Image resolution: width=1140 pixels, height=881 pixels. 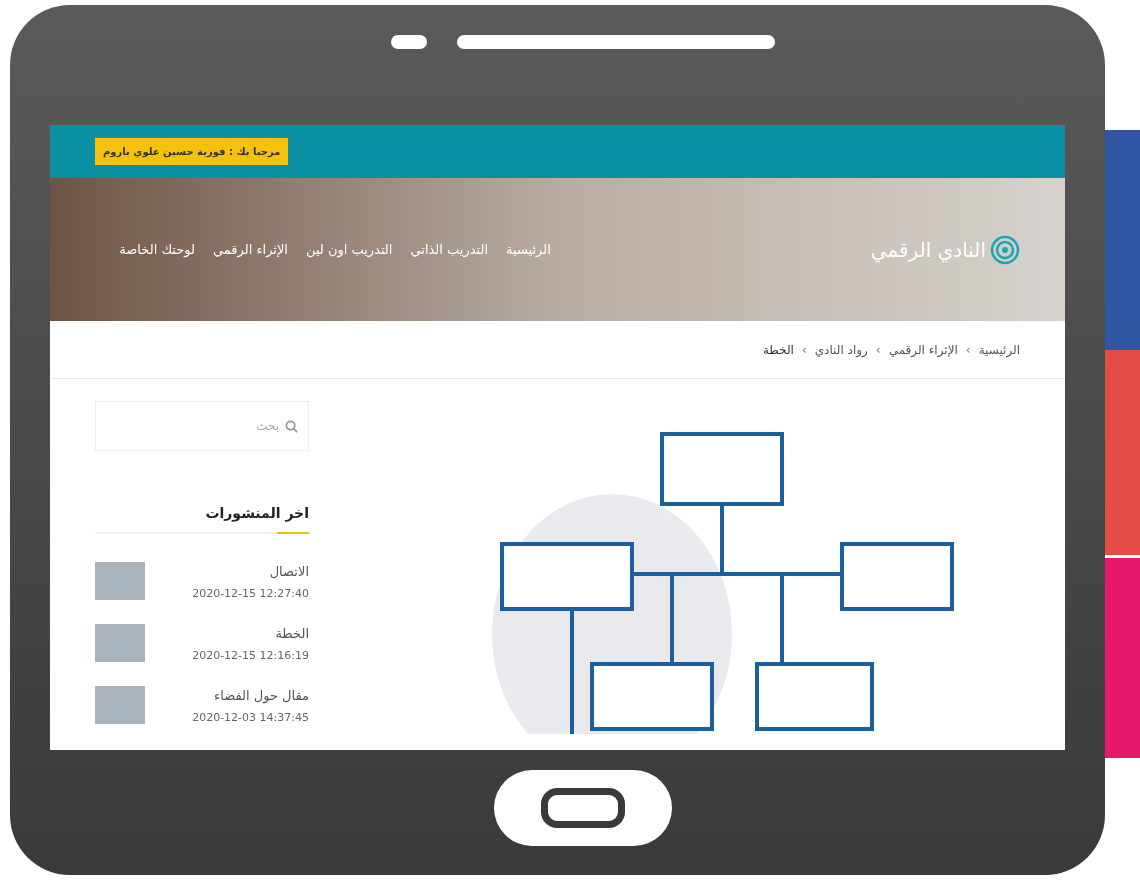 What do you see at coordinates (257, 514) in the screenshot?
I see `sidebar-title: اخر المنشورات` at bounding box center [257, 514].